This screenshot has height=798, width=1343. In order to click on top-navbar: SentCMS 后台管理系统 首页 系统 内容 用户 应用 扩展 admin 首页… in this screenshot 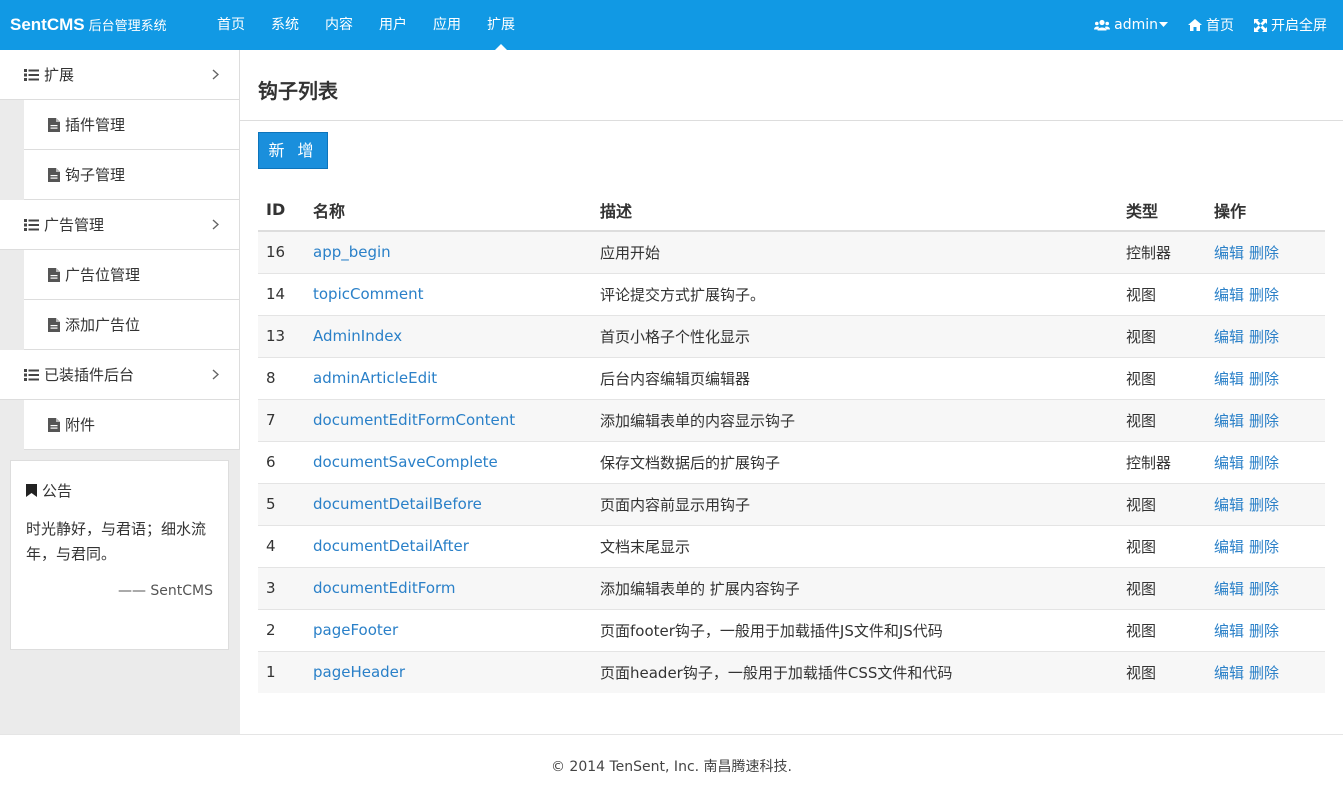, I will do `click(671, 25)`.